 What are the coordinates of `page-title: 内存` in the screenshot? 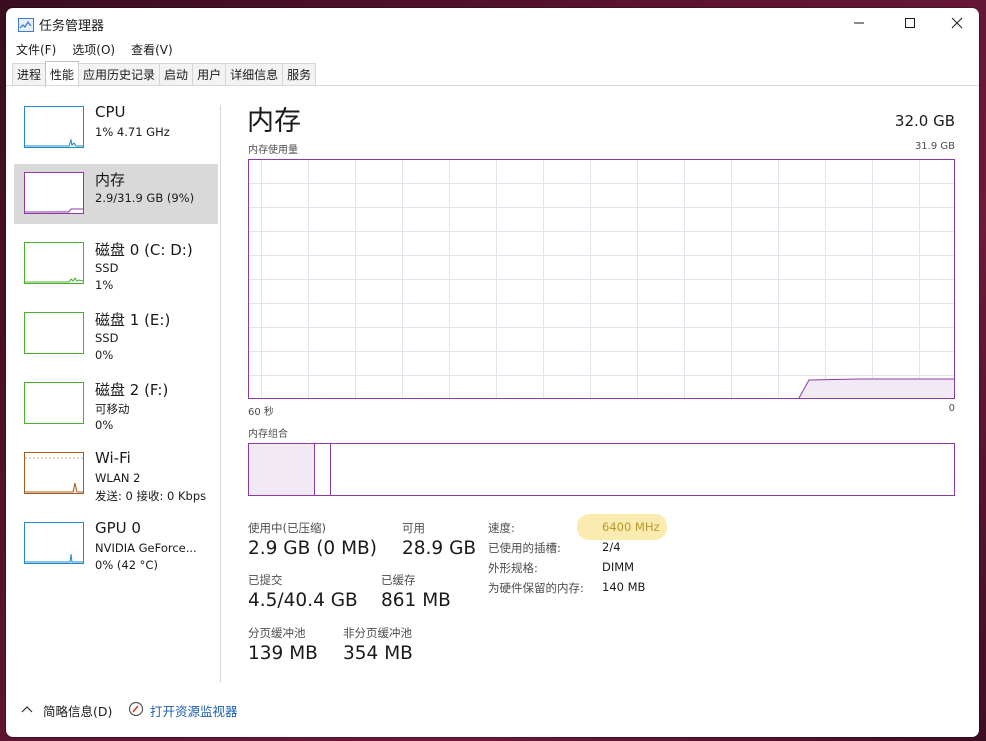 It's located at (274, 121).